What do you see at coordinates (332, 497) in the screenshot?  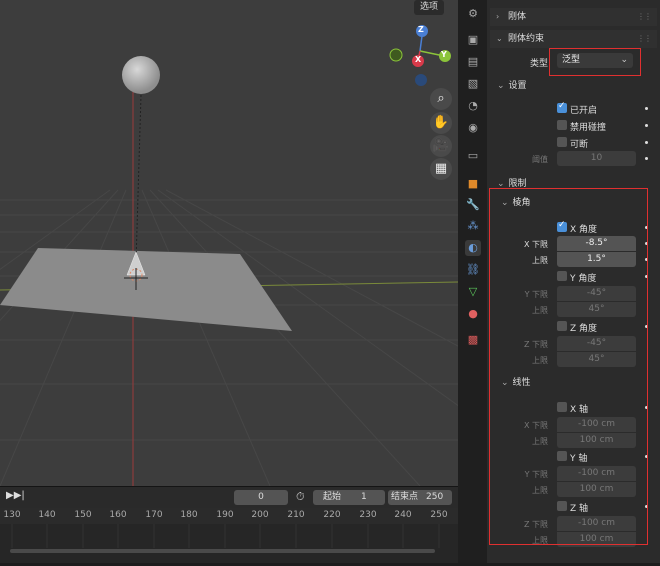 I see `frame-start-label: 起始` at bounding box center [332, 497].